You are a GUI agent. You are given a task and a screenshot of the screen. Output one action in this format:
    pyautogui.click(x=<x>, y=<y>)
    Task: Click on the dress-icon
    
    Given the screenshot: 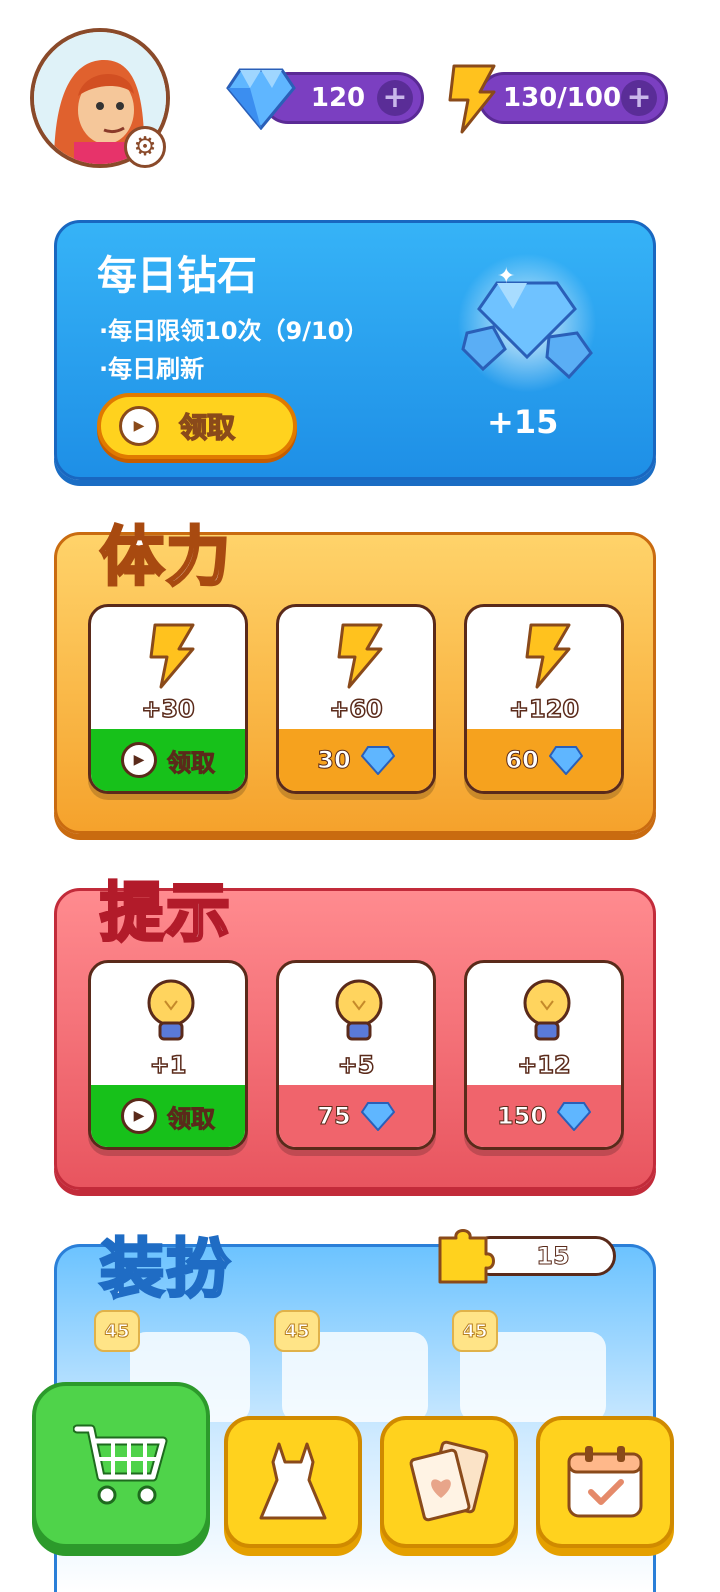 What is the action you would take?
    pyautogui.click(x=293, y=1481)
    